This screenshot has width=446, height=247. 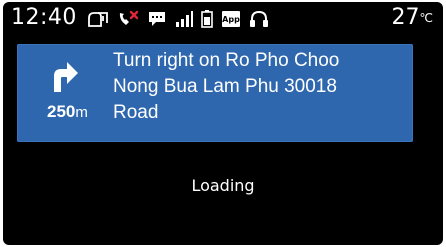 I want to click on app-badge-text: App, so click(x=231, y=19).